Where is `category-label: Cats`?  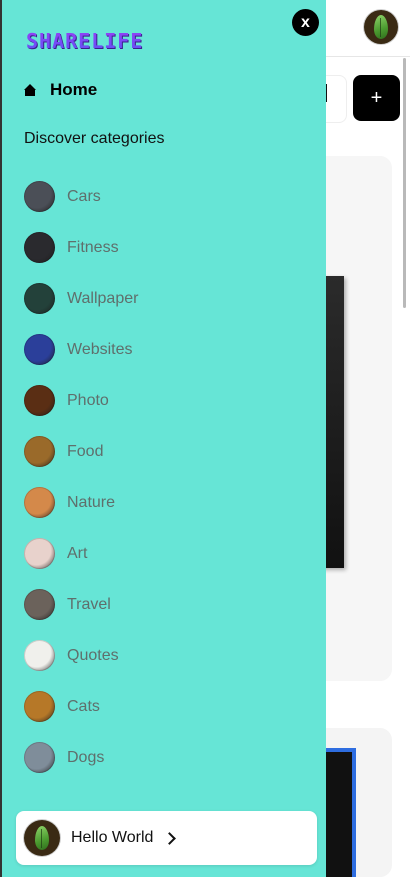 category-label: Cats is located at coordinates (83, 706).